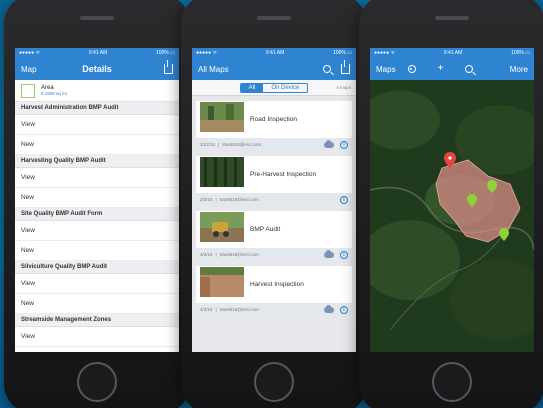 The image size is (543, 408). Describe the element at coordinates (274, 144) in the screenshot. I see `map-card-footer: 1/22/15 | trav5518@esri.com i` at that location.